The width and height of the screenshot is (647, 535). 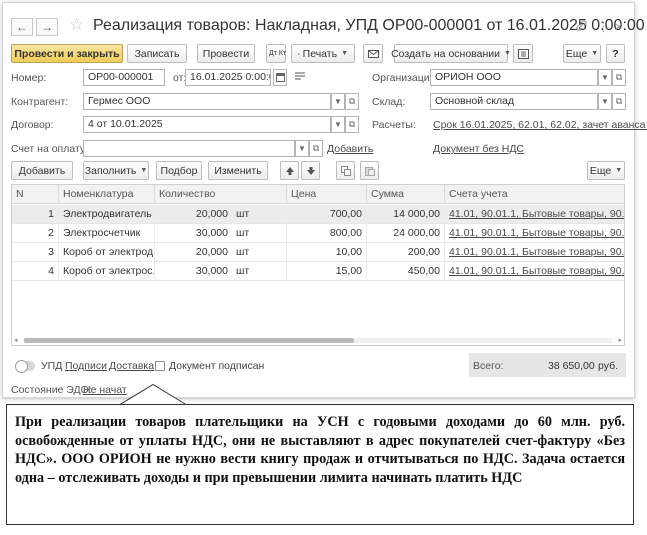 What do you see at coordinates (131, 366) in the screenshot?
I see `delivery-link: Доставка` at bounding box center [131, 366].